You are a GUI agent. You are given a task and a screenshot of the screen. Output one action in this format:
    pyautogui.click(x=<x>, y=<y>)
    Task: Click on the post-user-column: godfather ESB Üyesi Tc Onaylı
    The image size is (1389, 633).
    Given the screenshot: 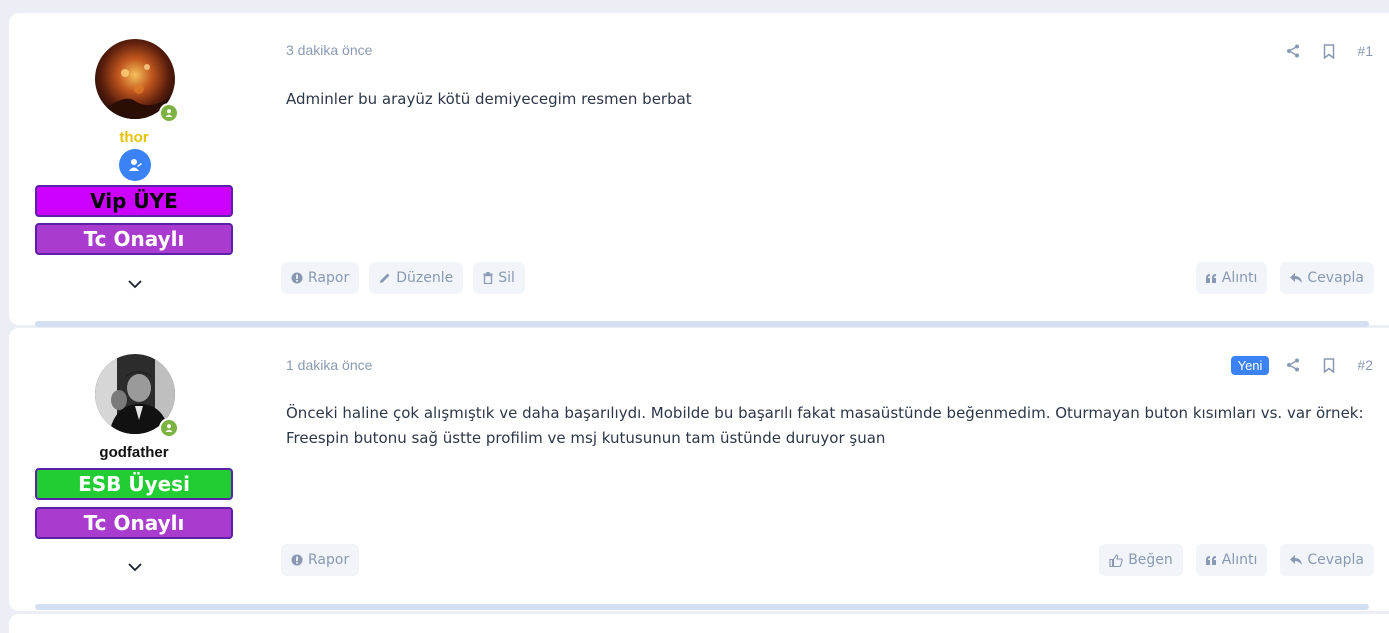 What is the action you would take?
    pyautogui.click(x=134, y=469)
    